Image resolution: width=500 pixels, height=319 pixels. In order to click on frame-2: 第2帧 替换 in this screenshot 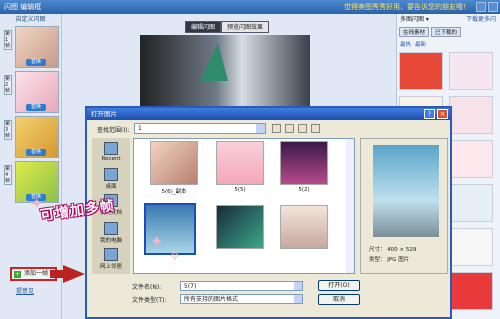, I will do `click(31, 92)`.